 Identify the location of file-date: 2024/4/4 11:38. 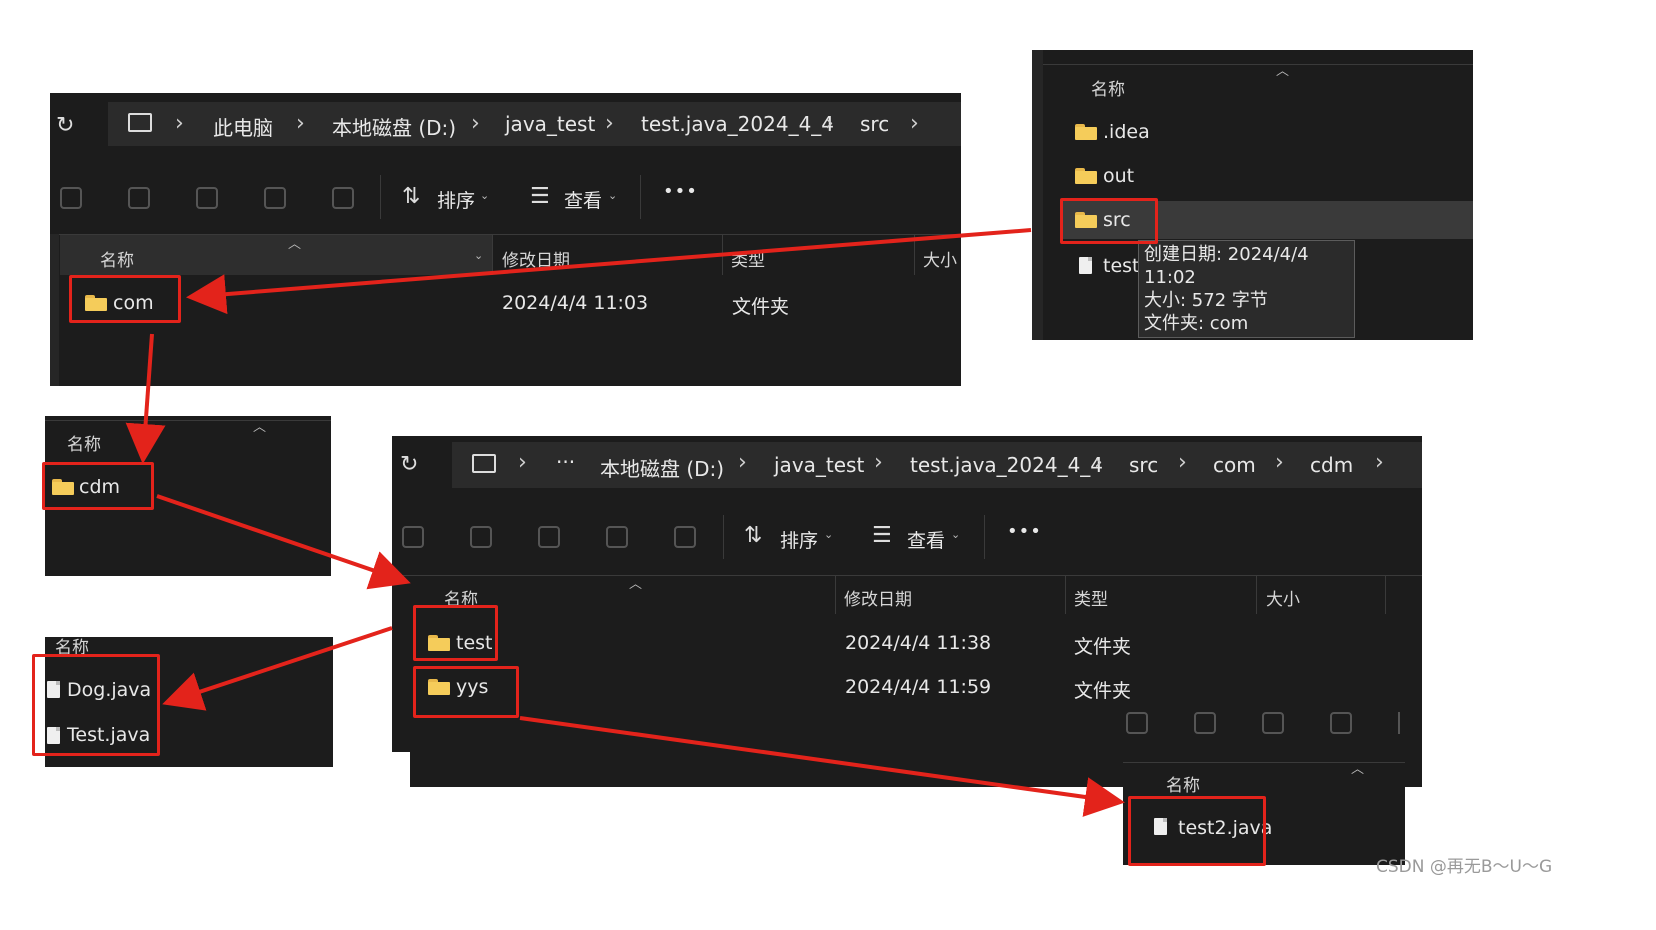
(918, 643).